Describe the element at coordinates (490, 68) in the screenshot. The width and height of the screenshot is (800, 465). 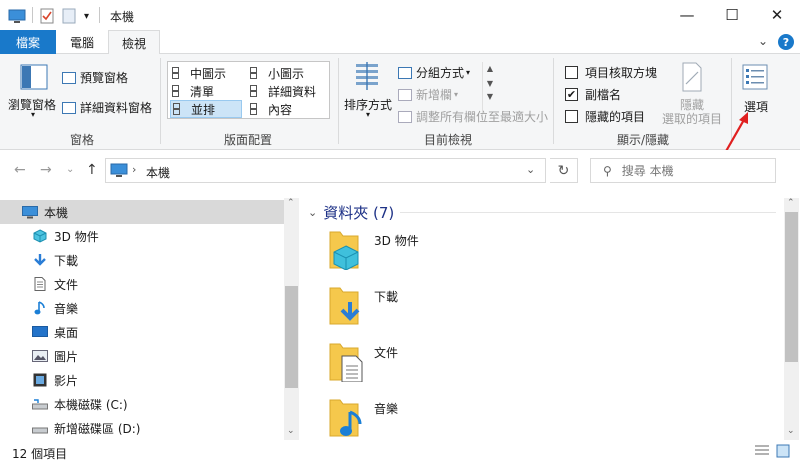
I see `chevron-up-icon: ▲` at that location.